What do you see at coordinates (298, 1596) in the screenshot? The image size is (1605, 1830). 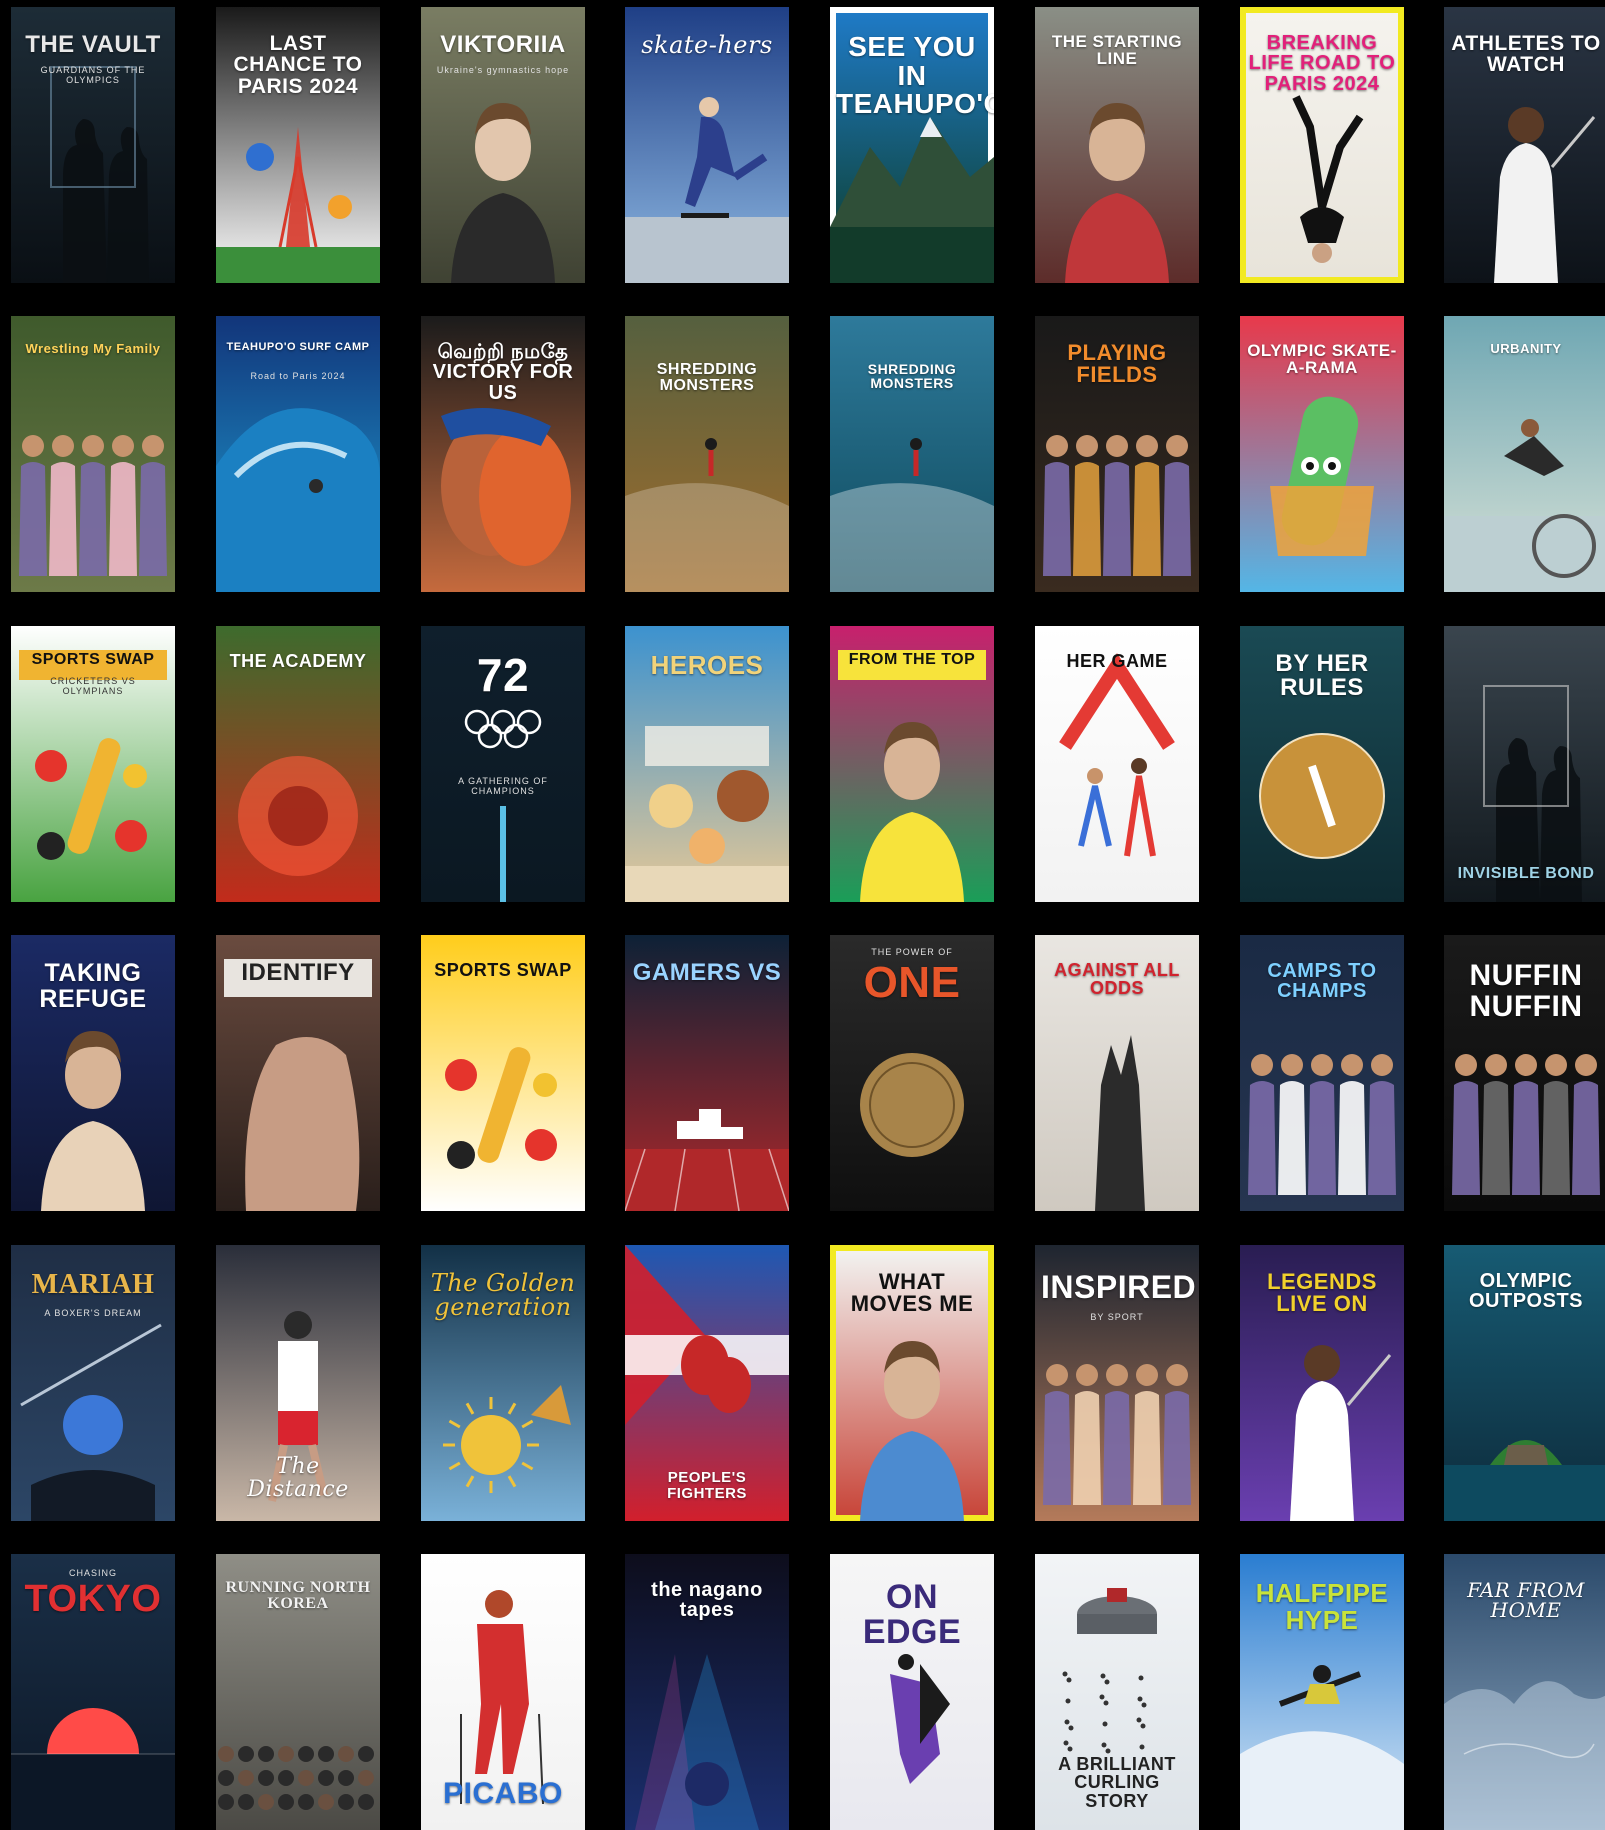 I see `poster-title: RUNNING NORTH KOREA` at bounding box center [298, 1596].